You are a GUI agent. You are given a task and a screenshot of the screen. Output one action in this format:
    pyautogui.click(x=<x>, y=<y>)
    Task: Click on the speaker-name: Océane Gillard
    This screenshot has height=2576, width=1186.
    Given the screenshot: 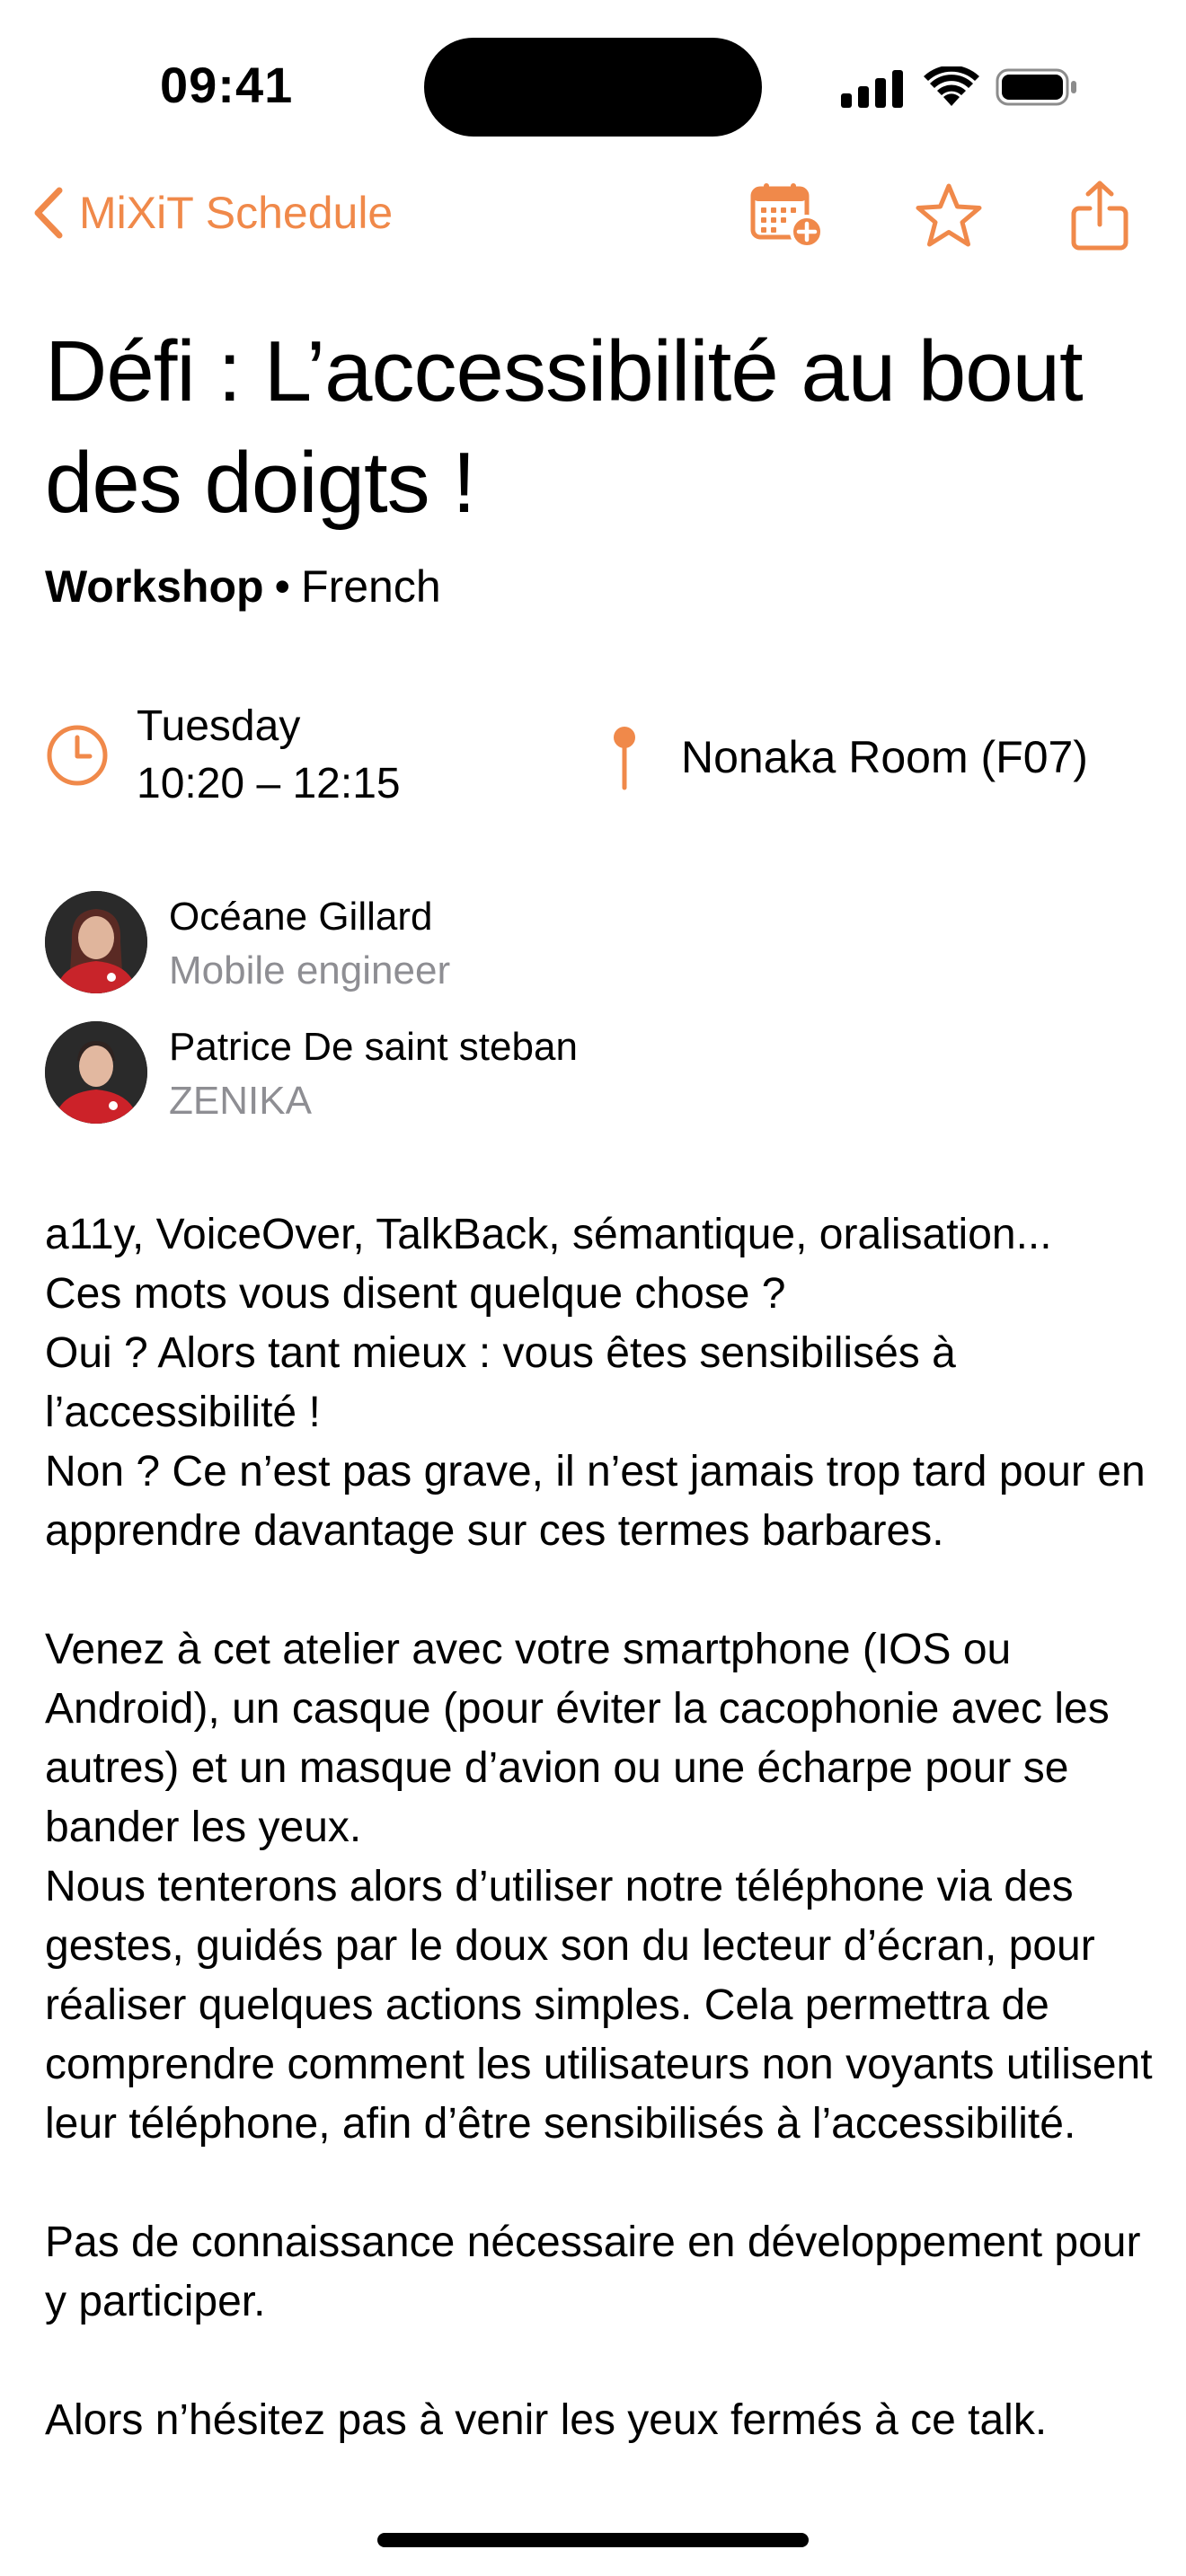 What is the action you would take?
    pyautogui.click(x=301, y=917)
    